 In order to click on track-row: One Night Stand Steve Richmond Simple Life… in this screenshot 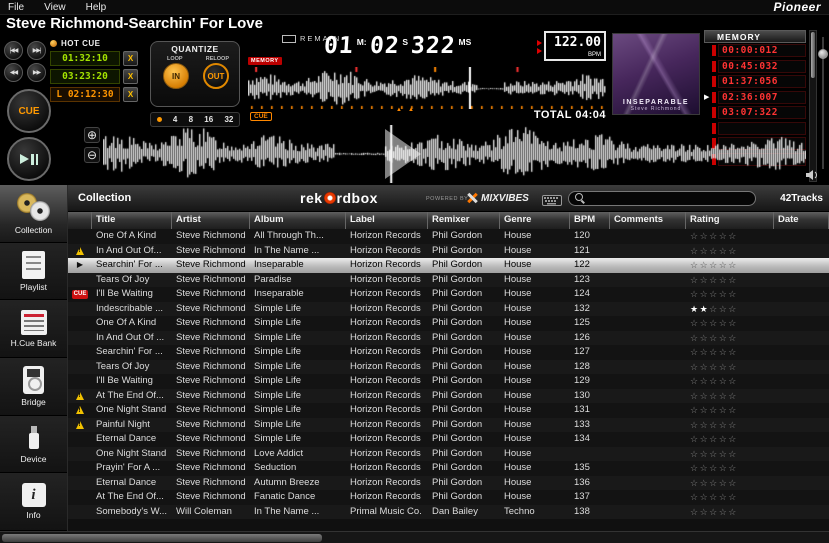, I will do `click(448, 410)`.